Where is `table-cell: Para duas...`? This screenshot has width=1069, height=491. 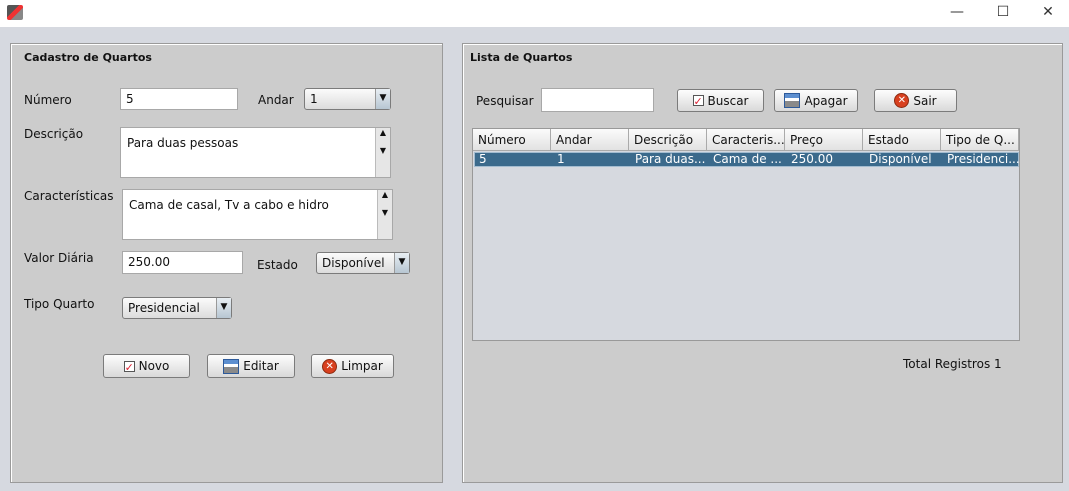
table-cell: Para duas... is located at coordinates (670, 159).